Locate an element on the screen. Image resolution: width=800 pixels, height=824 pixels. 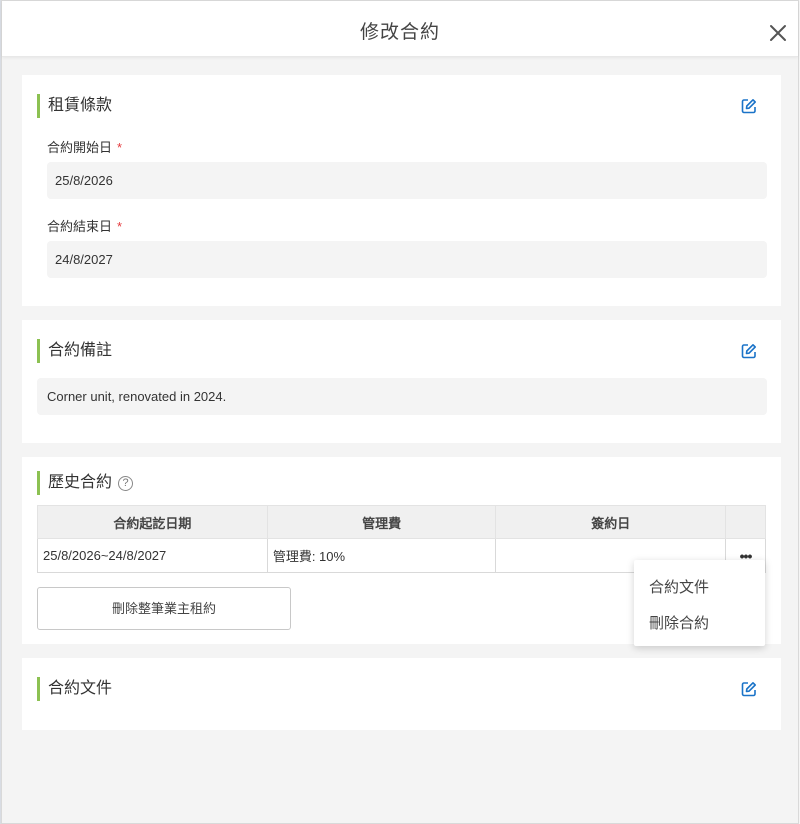
column-header: 合約起訖日期 is located at coordinates (152, 522).